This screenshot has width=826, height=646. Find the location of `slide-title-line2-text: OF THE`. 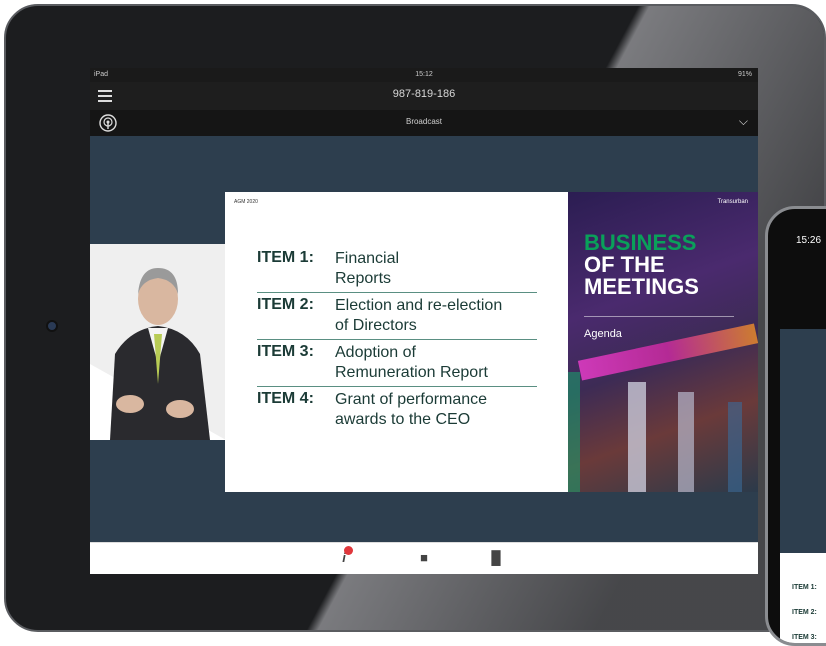

slide-title-line2-text: OF THE is located at coordinates (624, 264).